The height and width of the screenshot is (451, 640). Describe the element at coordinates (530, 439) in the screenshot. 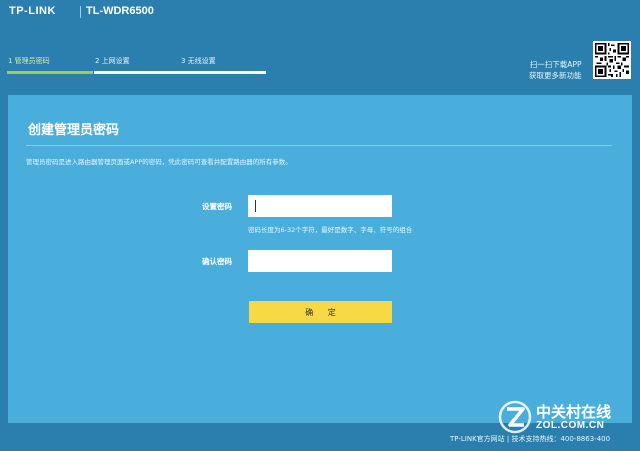

I see `footer-links: TP-LINK官方网站 | 技术支持热线：400-8863-400` at that location.